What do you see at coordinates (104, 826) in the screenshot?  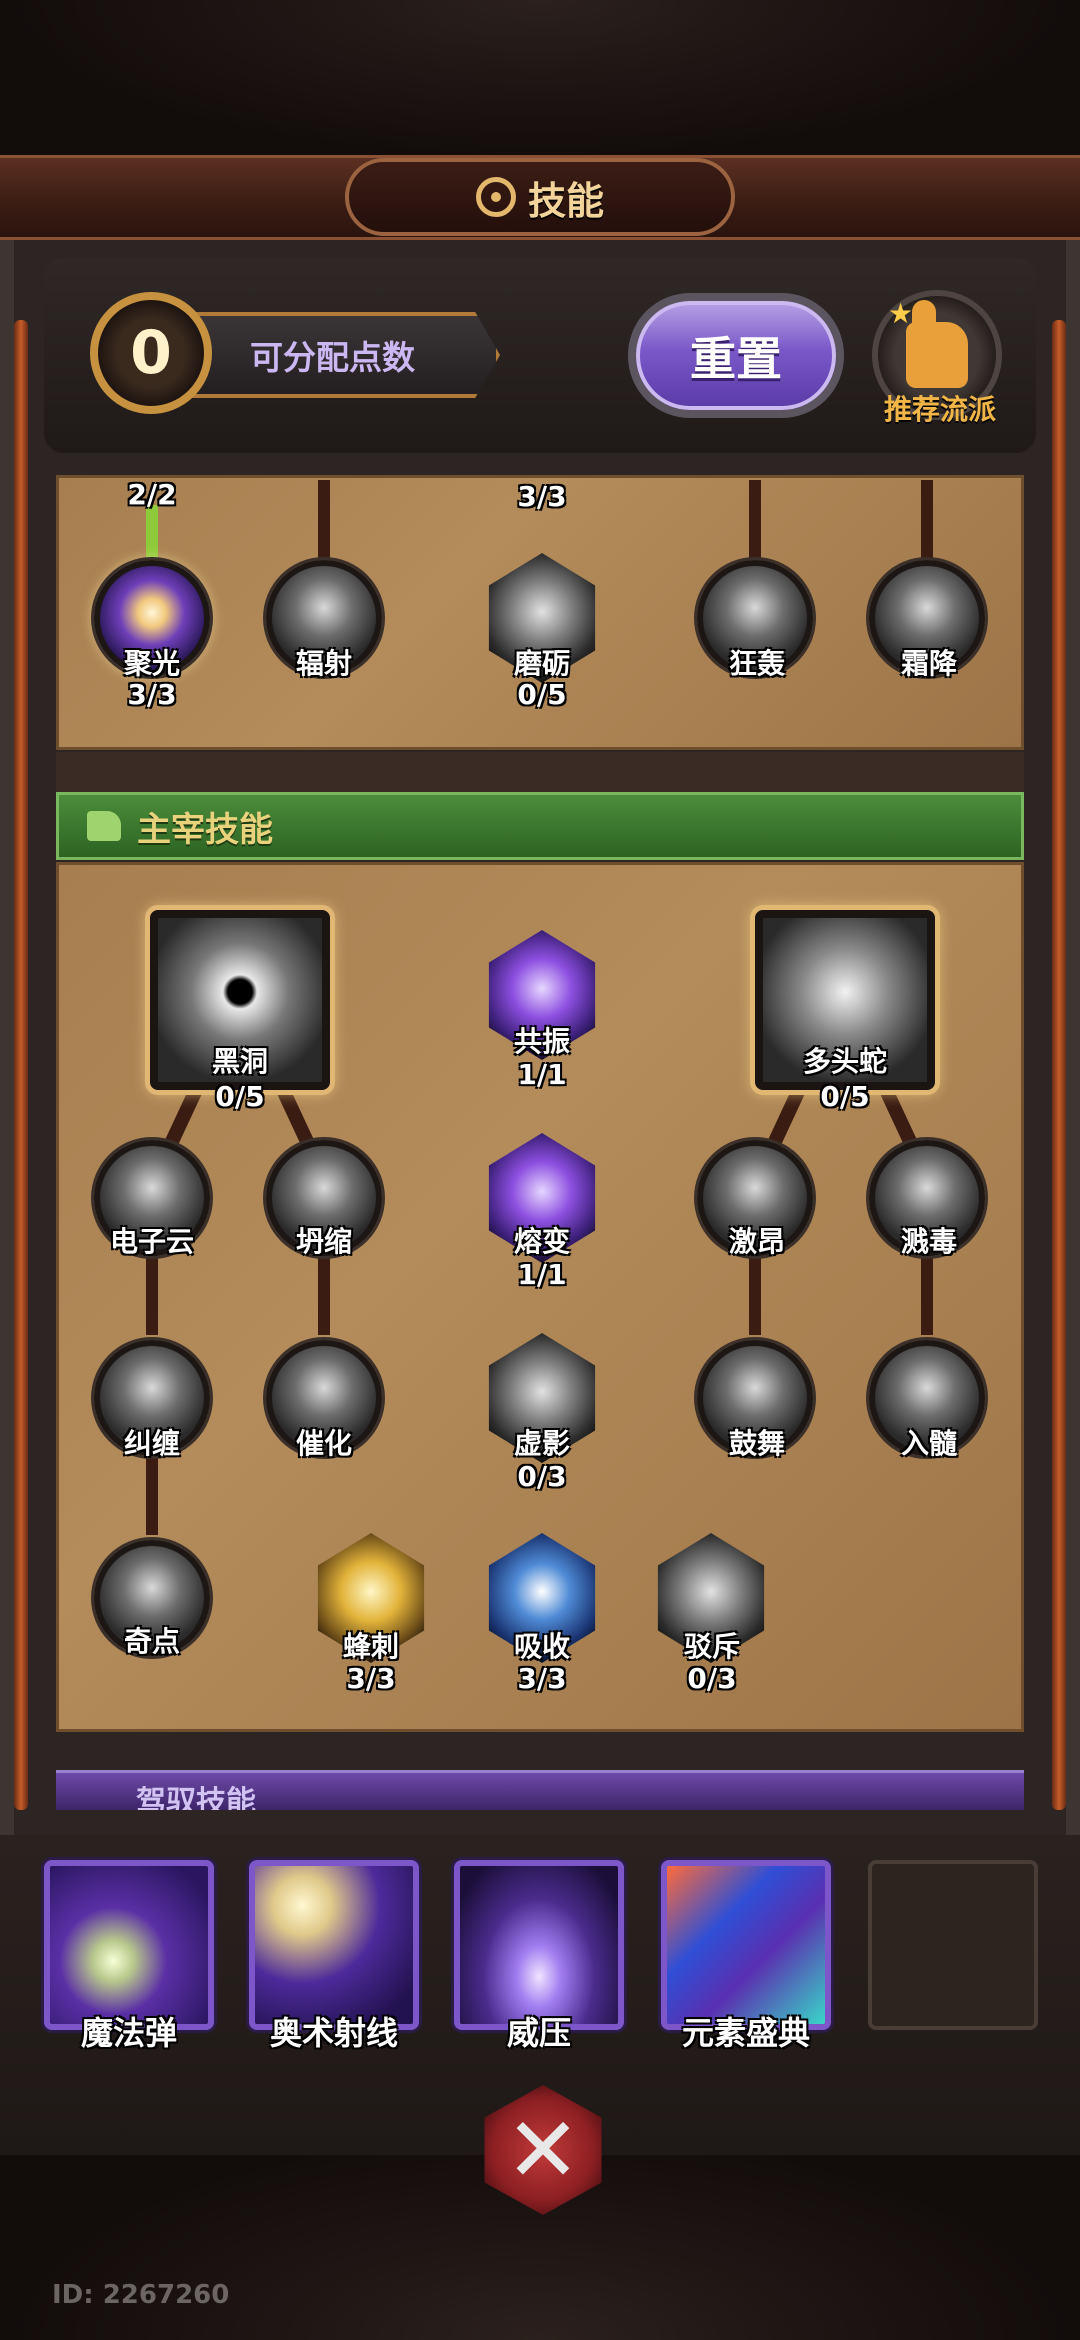 I see `boot-icon` at bounding box center [104, 826].